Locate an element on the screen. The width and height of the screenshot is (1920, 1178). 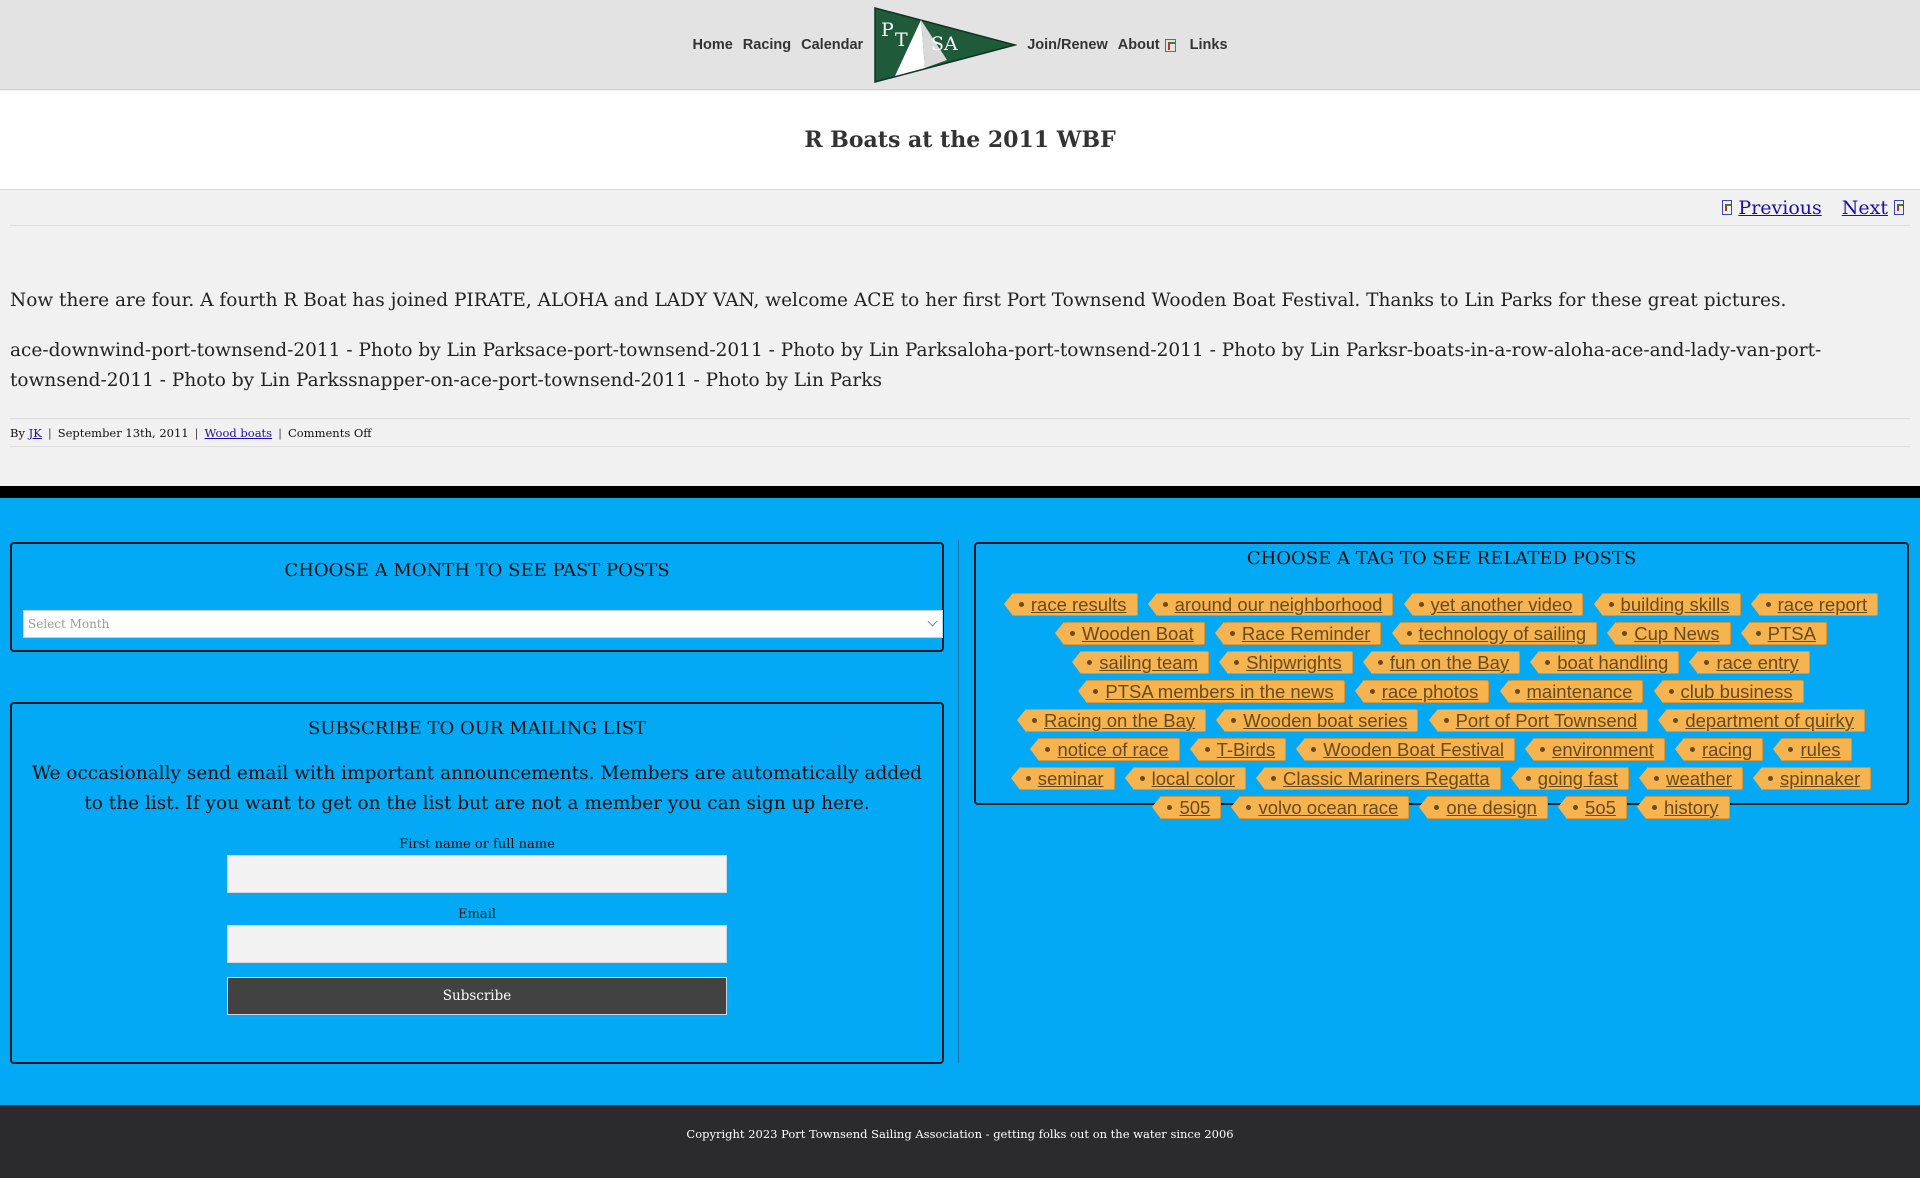
tag-link: local color is located at coordinates (1185, 778).